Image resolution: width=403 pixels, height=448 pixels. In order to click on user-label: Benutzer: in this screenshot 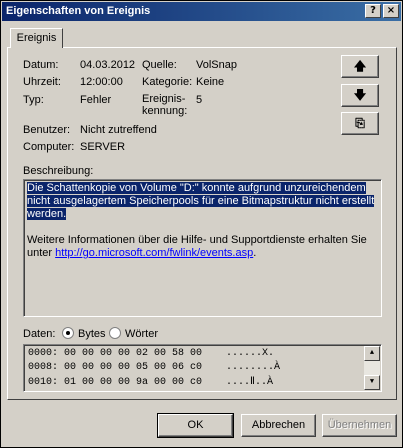, I will do `click(47, 130)`.